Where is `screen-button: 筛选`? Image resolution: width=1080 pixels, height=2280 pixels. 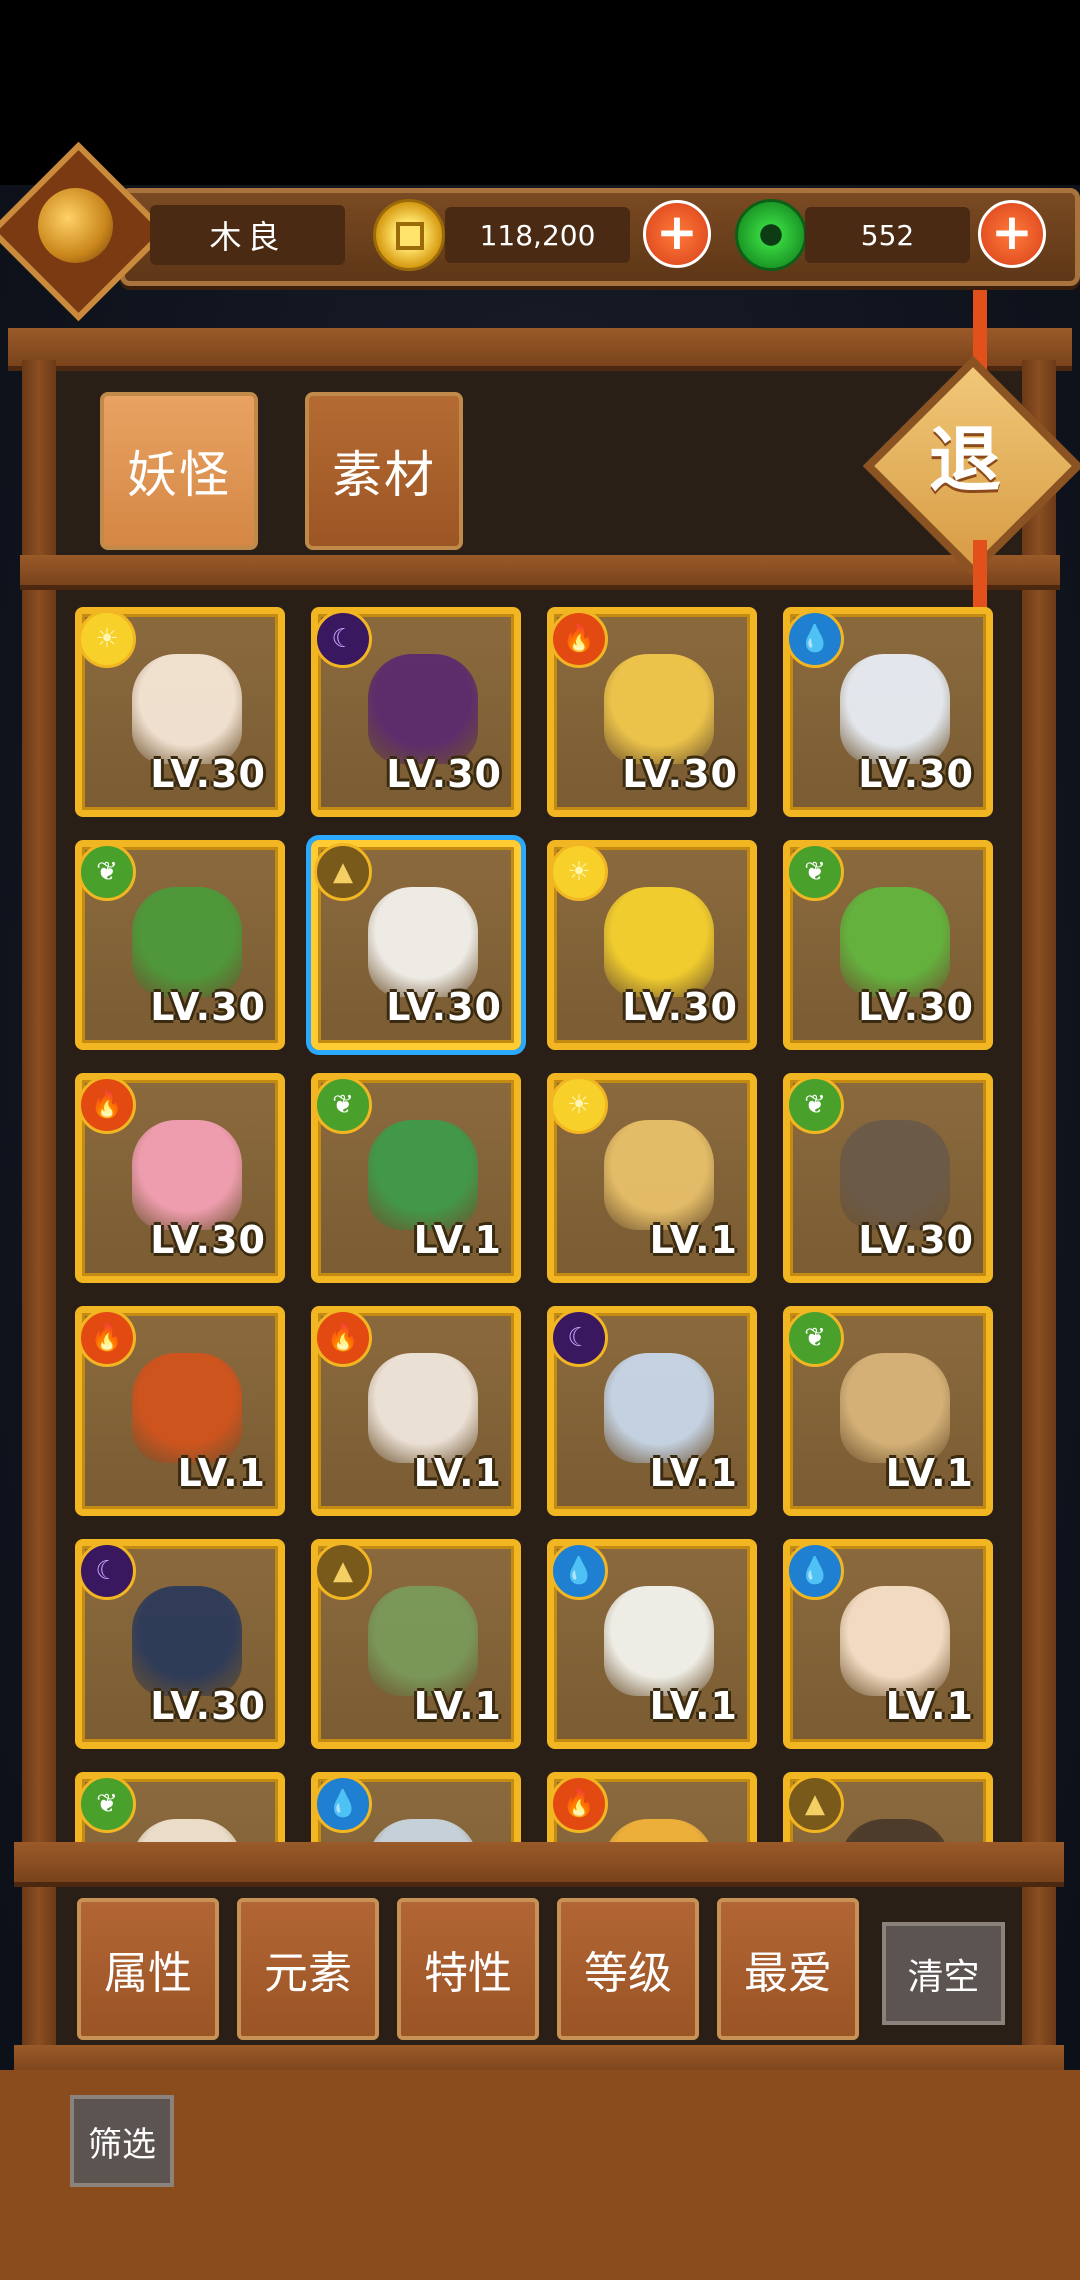
screen-button: 筛选 is located at coordinates (122, 2141).